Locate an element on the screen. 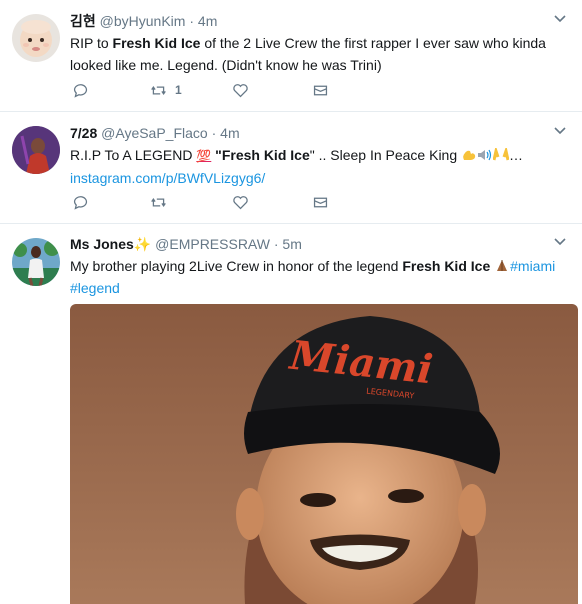 The width and height of the screenshot is (582, 604). timestamp: 5m is located at coordinates (291, 244).